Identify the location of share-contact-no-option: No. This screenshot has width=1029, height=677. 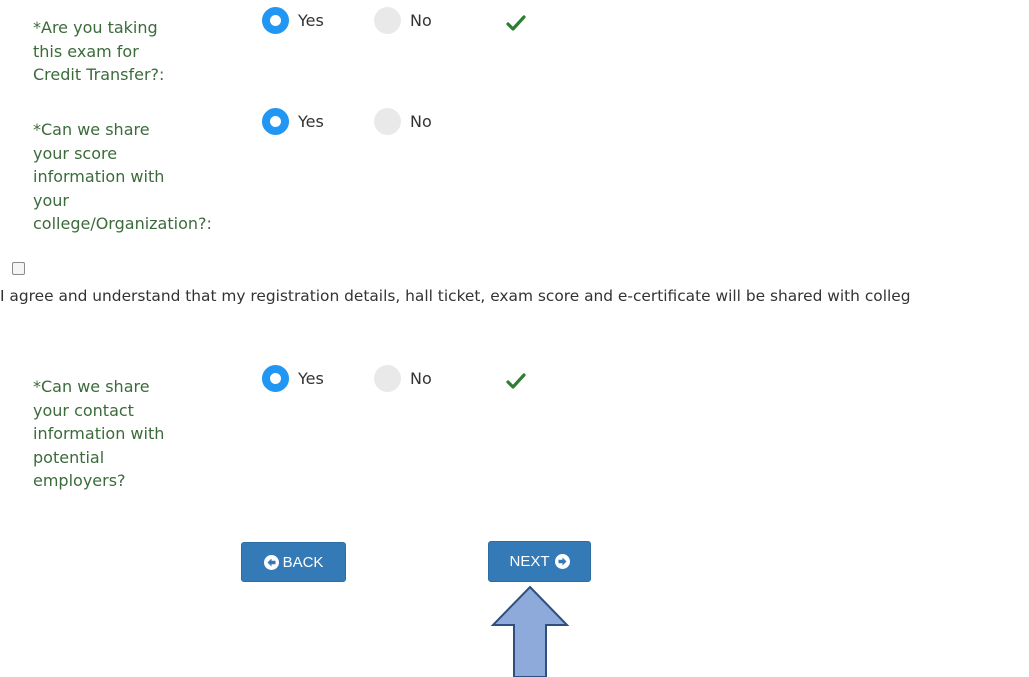
(403, 378).